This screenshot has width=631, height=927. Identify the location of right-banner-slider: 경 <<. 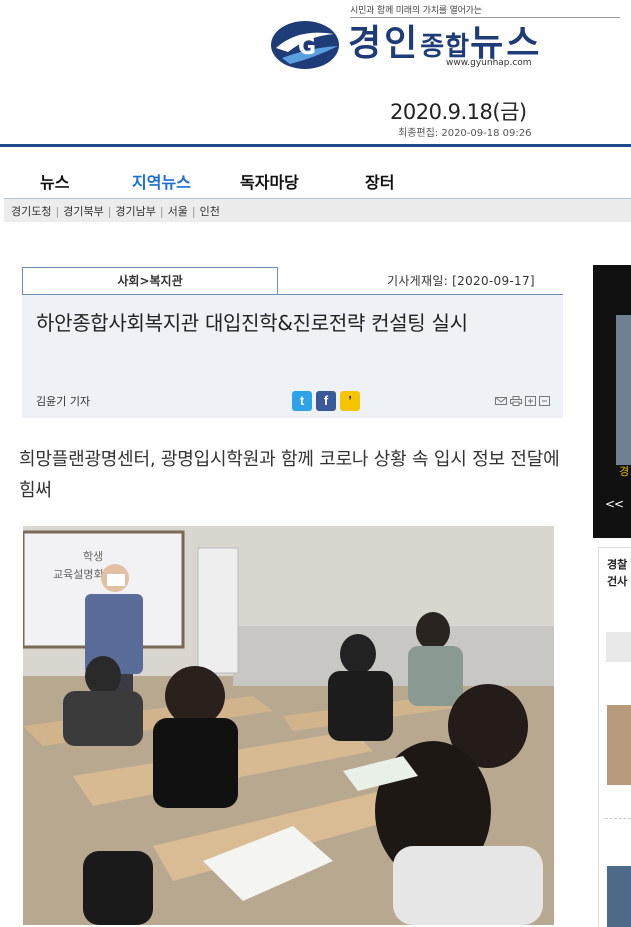
(612, 401).